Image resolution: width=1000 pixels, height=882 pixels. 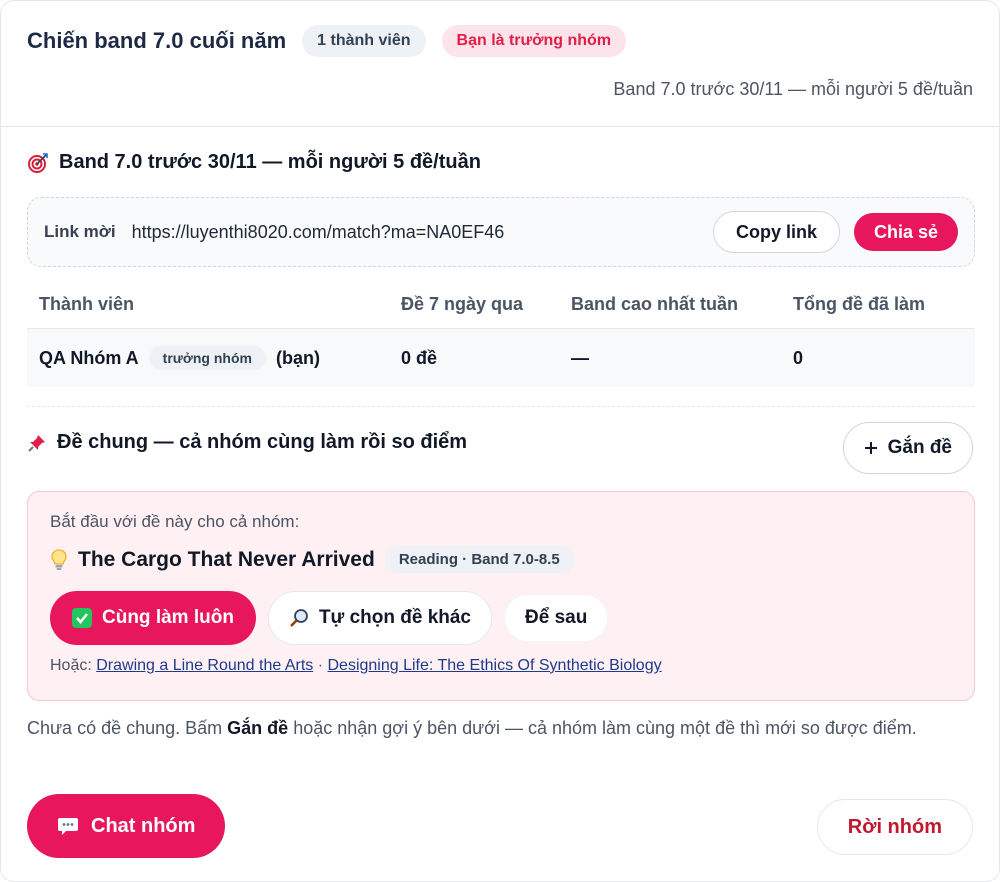 I want to click on attach-test-label: Gắn đề, so click(x=919, y=447).